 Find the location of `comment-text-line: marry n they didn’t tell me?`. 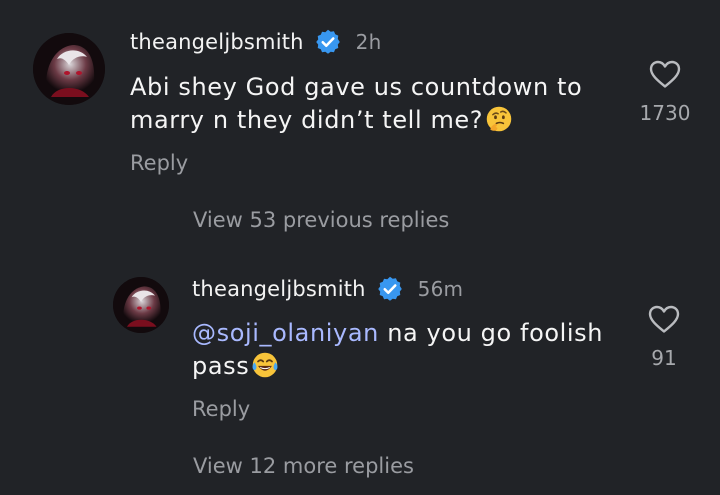

comment-text-line: marry n they didn’t tell me? is located at coordinates (370, 120).